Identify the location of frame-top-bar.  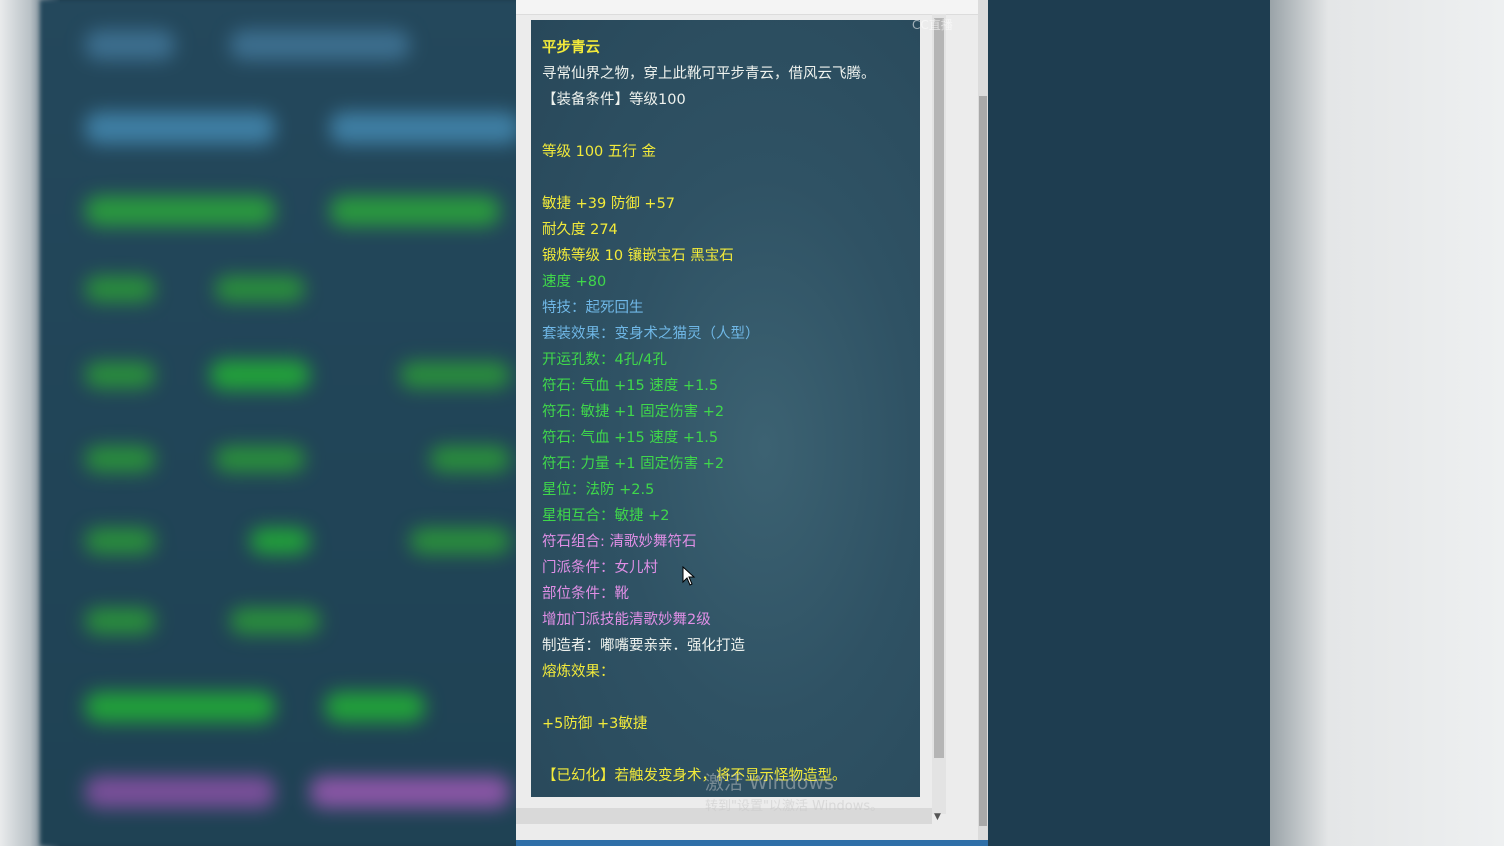
(752, 7).